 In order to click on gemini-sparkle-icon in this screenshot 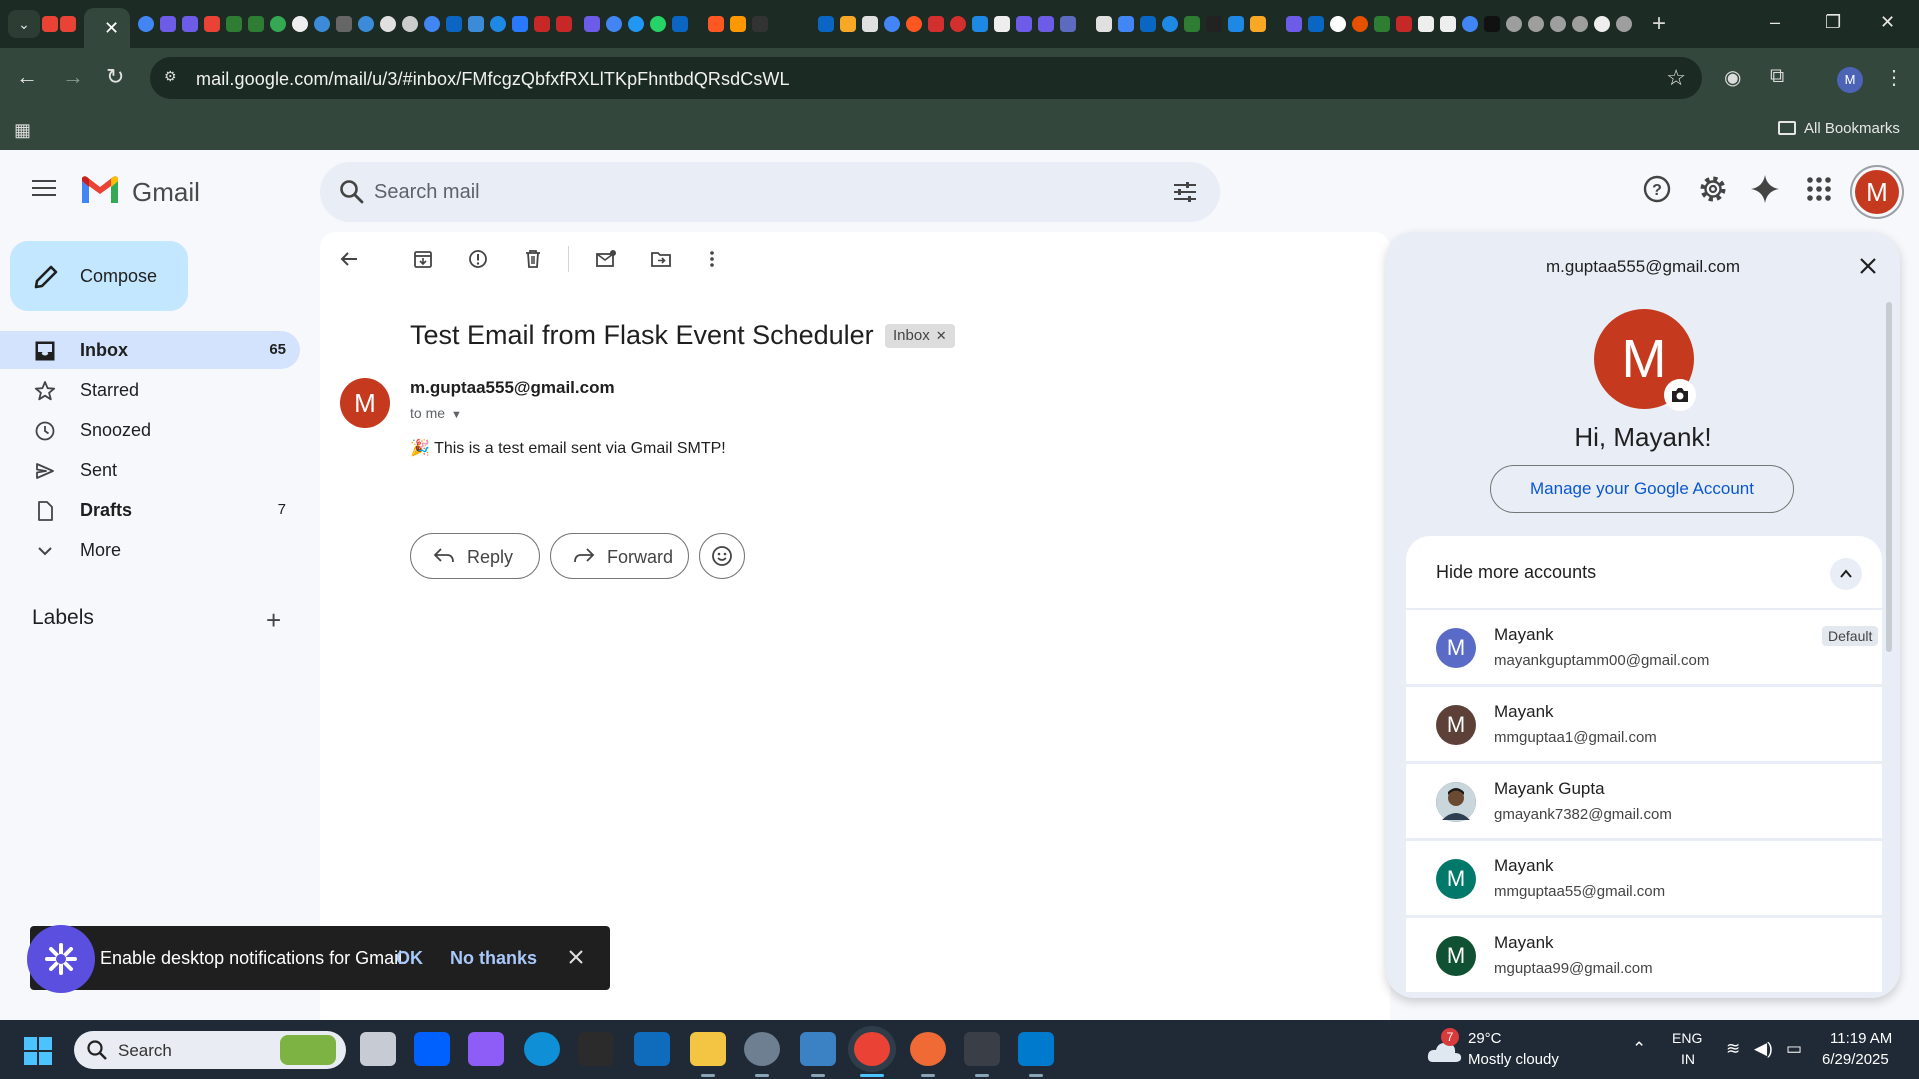, I will do `click(1765, 189)`.